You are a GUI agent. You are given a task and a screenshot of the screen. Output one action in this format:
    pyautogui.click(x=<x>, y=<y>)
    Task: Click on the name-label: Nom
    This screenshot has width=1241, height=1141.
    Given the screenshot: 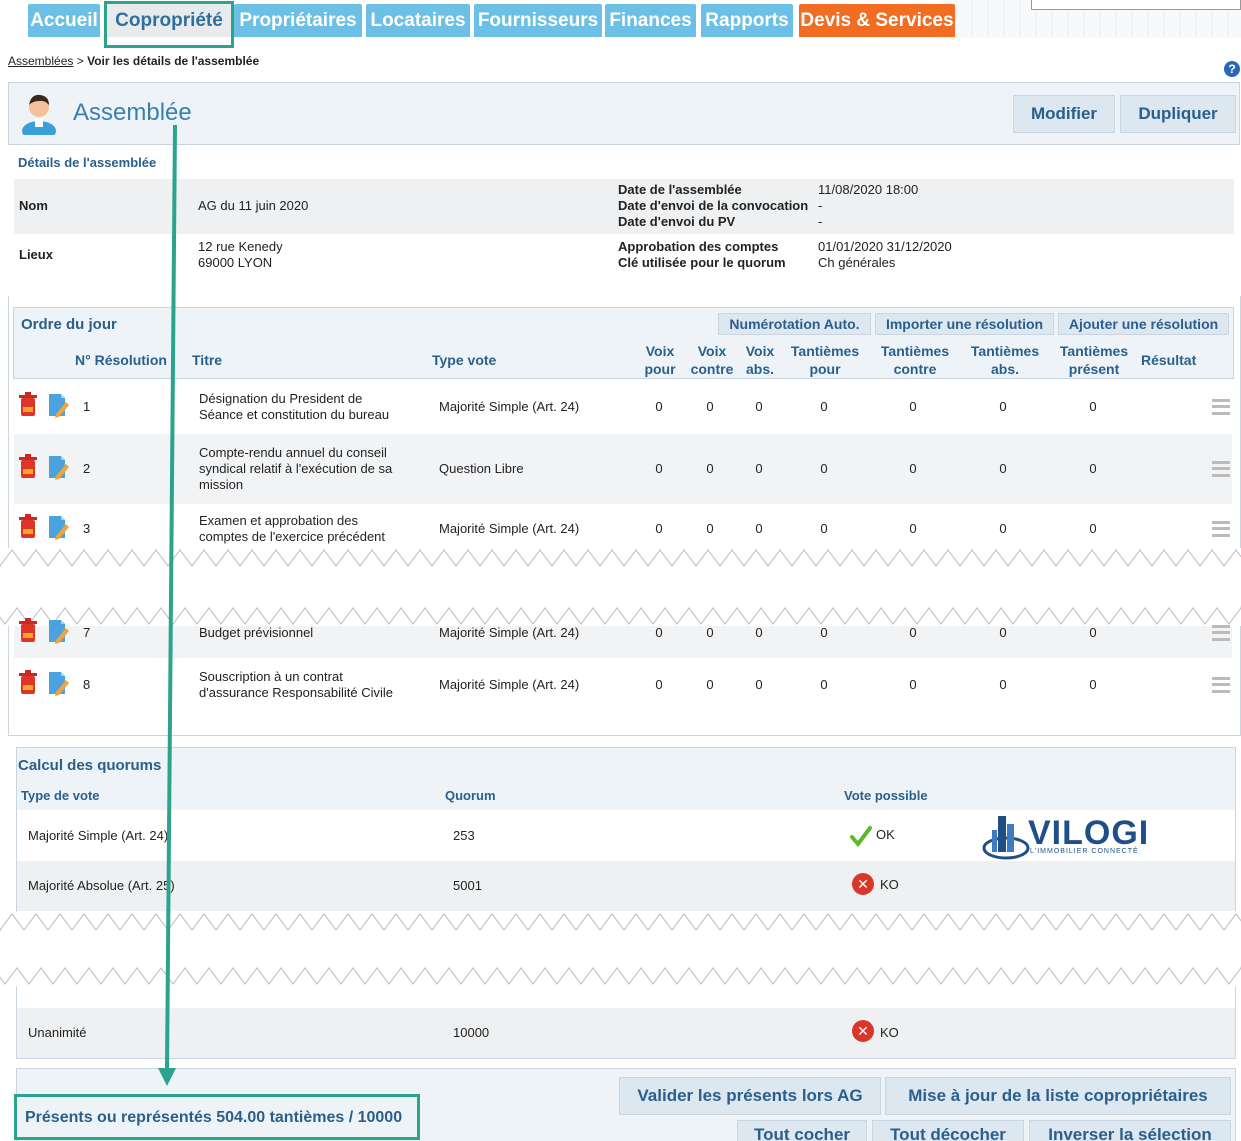 What is the action you would take?
    pyautogui.click(x=33, y=205)
    